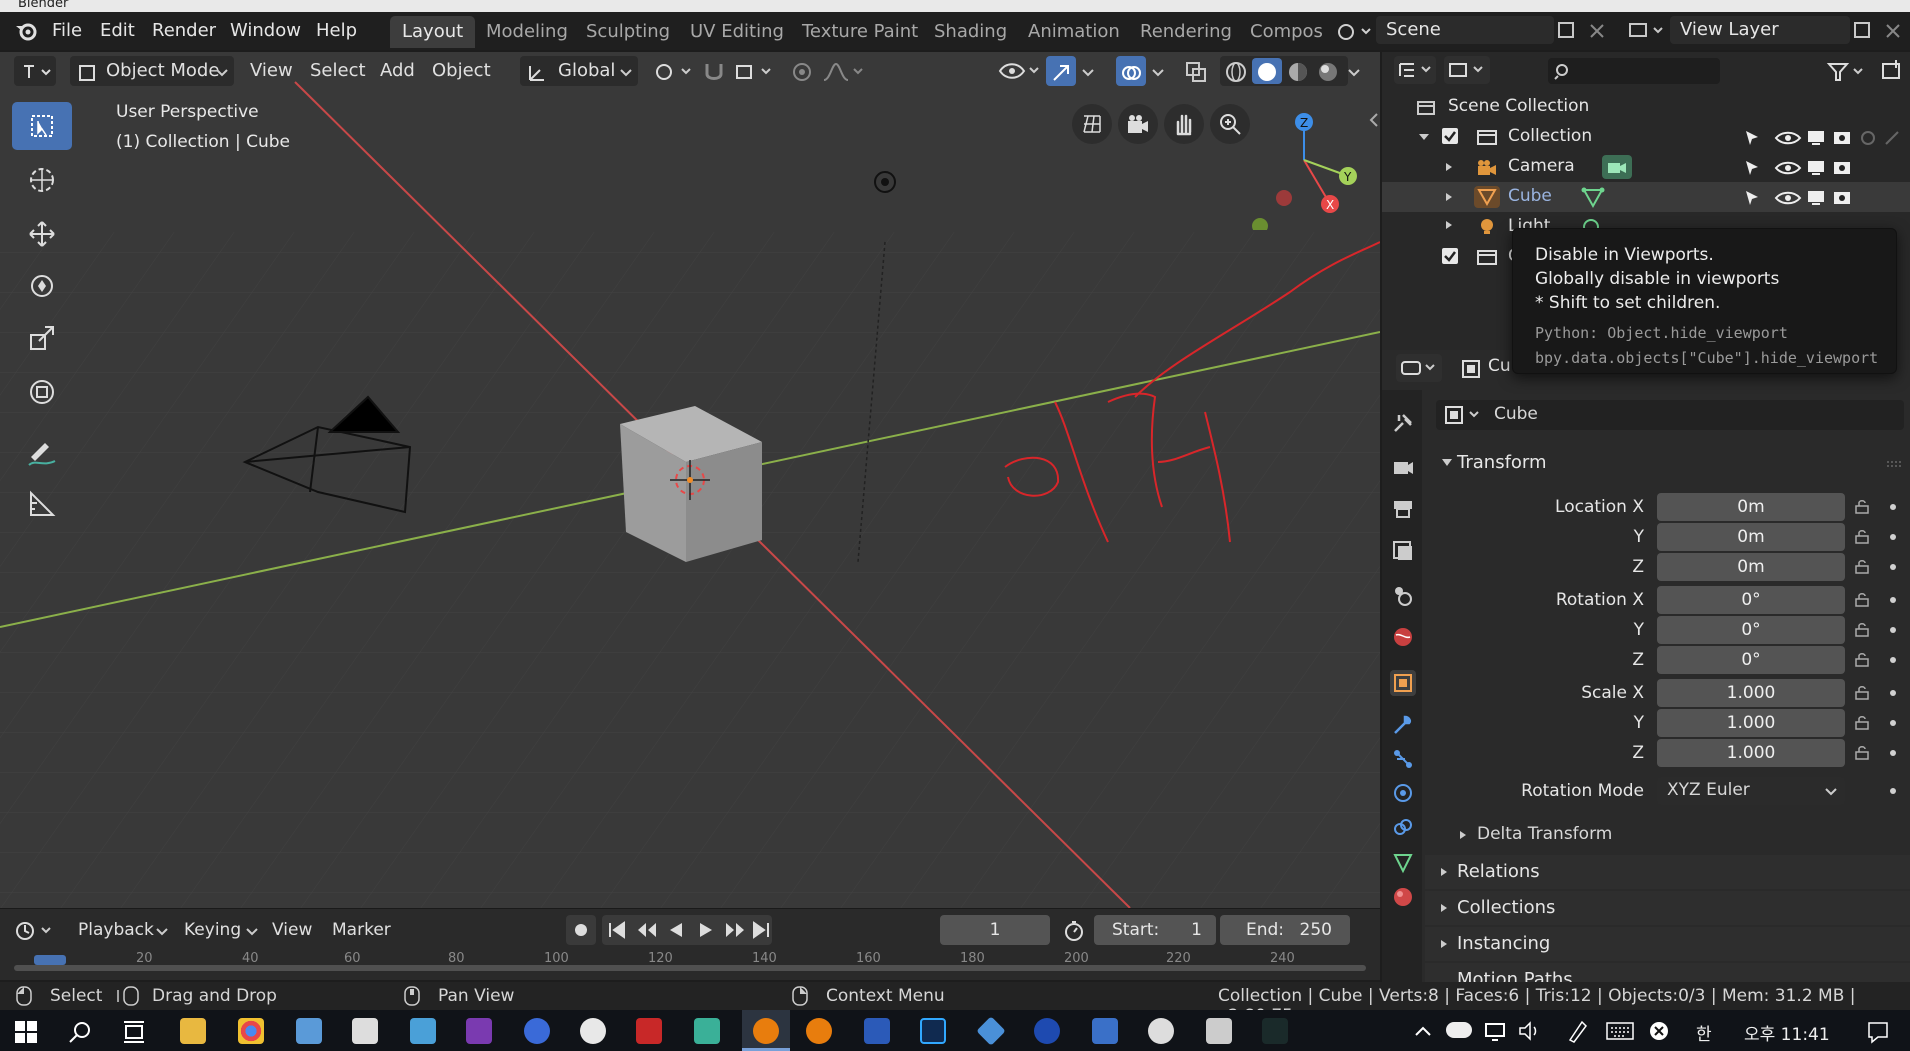  Describe the element at coordinates (1155, 930) in the screenshot. I see `start-frame-field: Start: 1` at that location.